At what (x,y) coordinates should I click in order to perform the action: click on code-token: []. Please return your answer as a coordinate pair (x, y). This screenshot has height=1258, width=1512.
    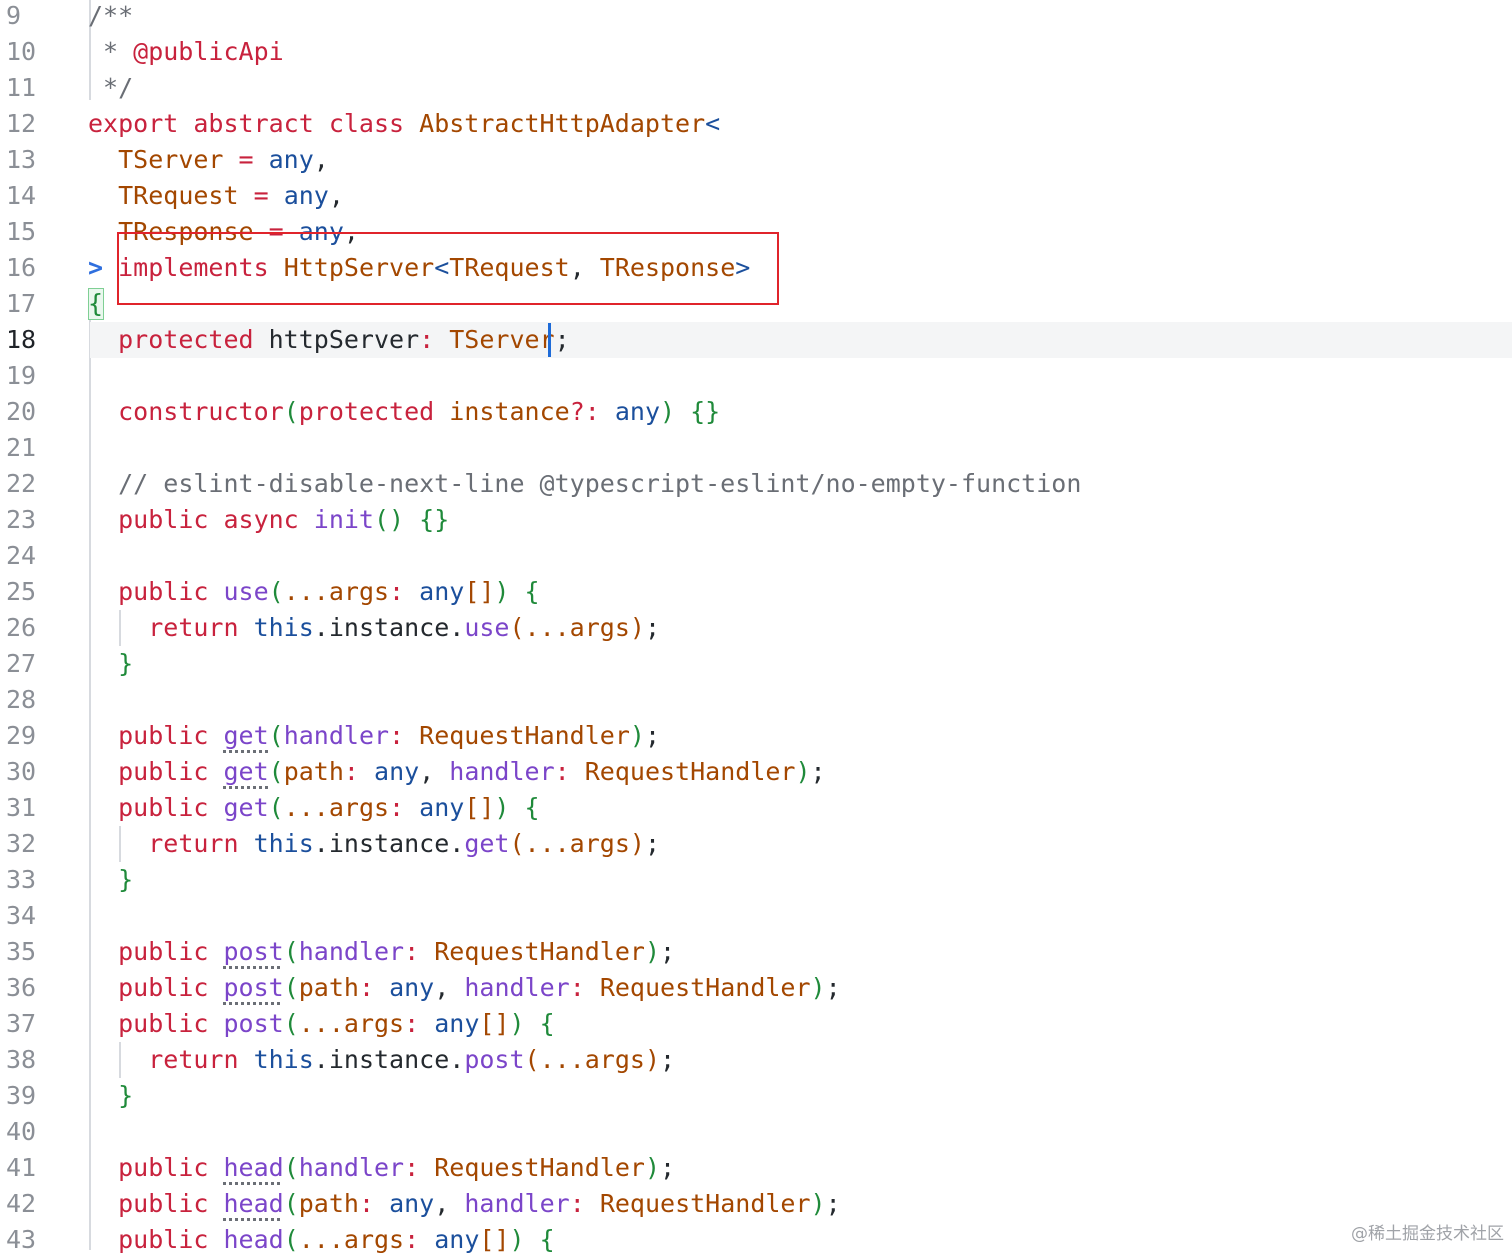
    Looking at the image, I should click on (494, 1023).